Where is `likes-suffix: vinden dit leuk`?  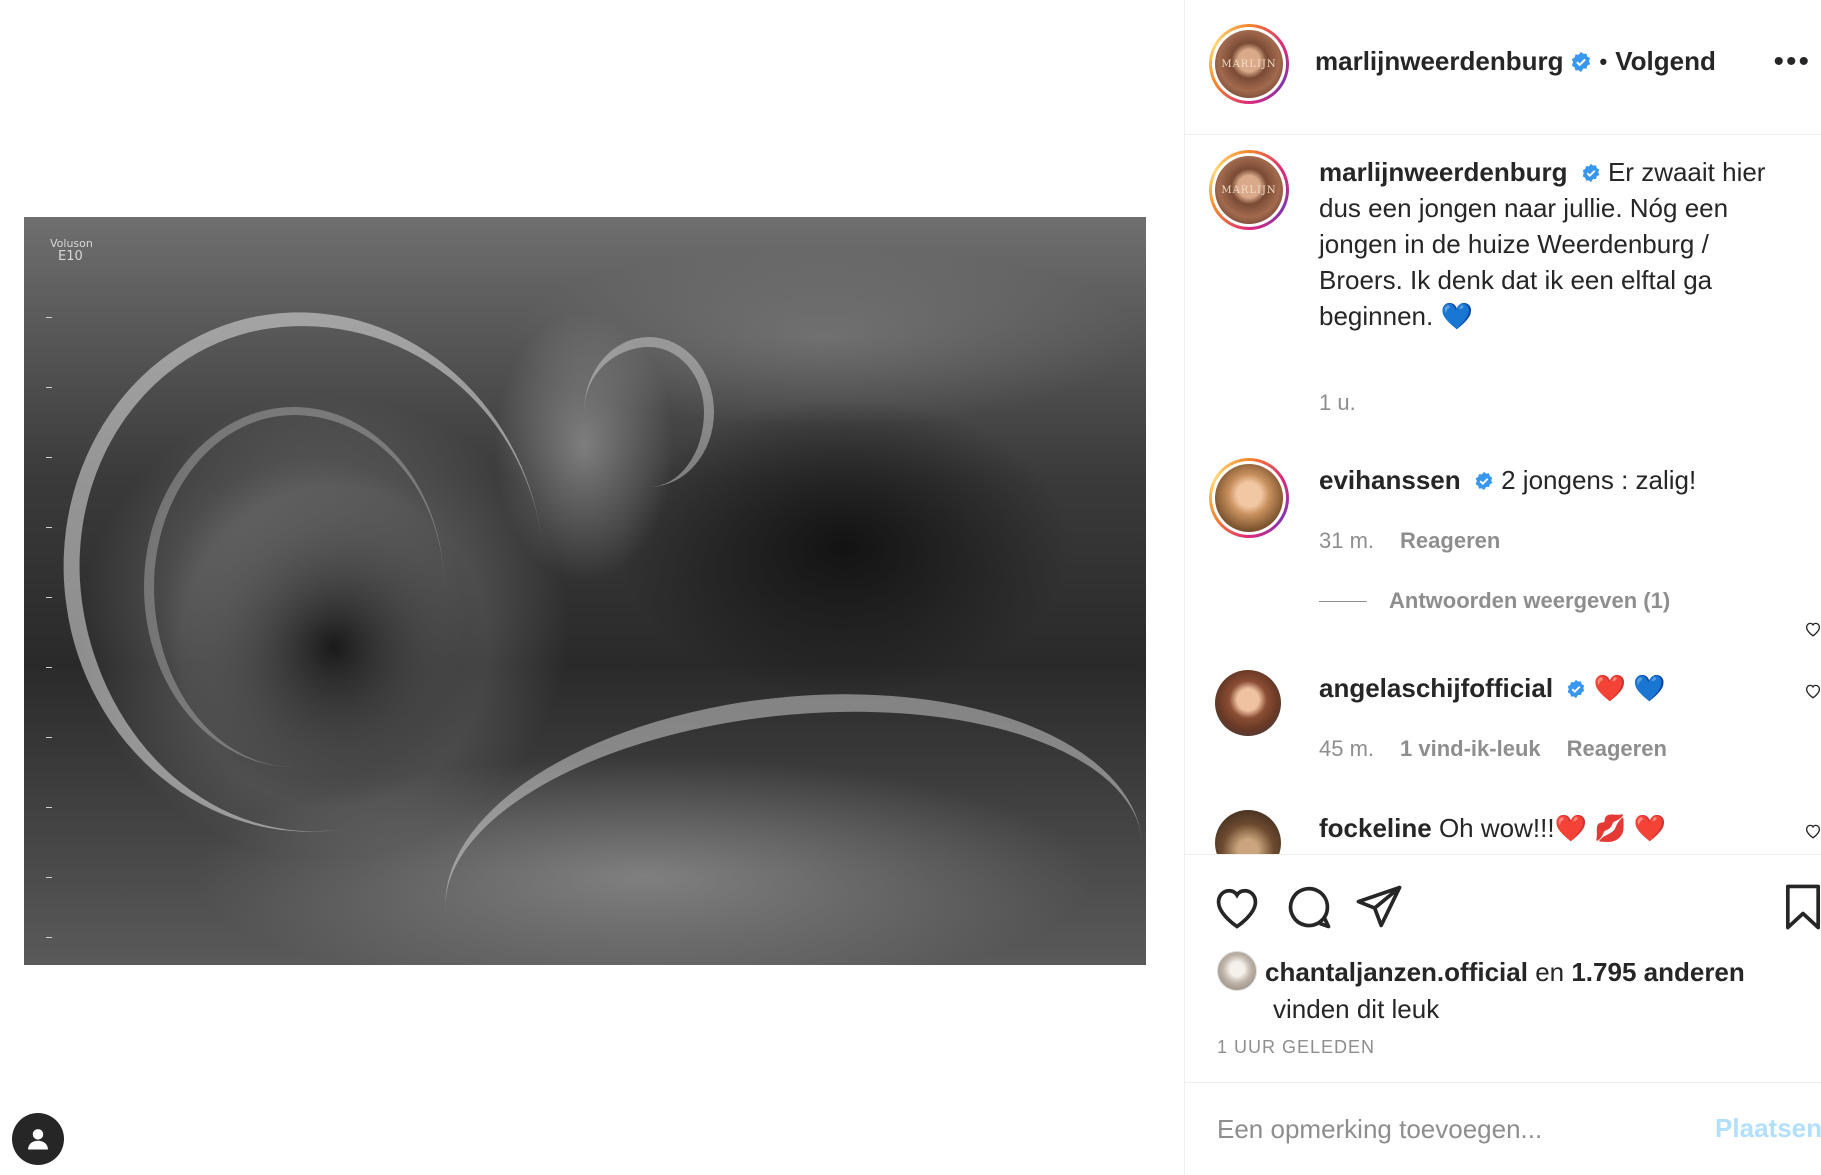 likes-suffix: vinden dit leuk is located at coordinates (1356, 1009).